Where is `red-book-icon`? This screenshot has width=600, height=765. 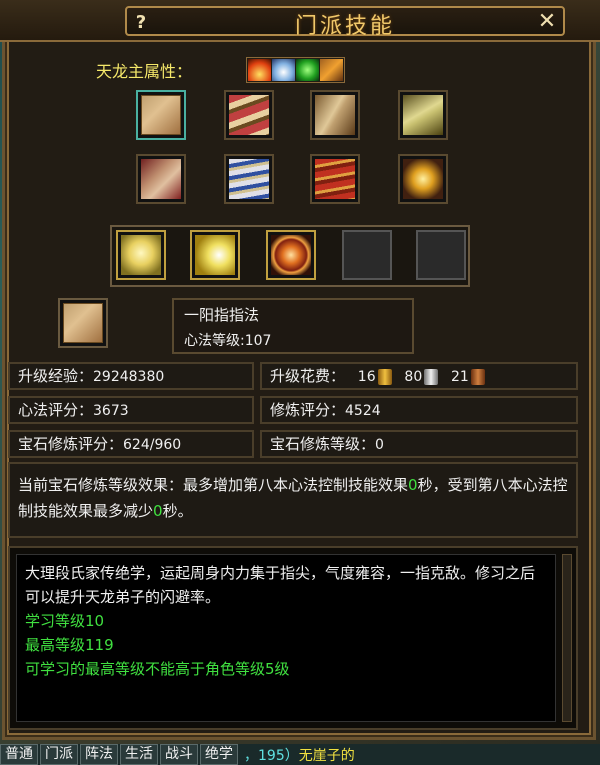
red-book-icon is located at coordinates (335, 179).